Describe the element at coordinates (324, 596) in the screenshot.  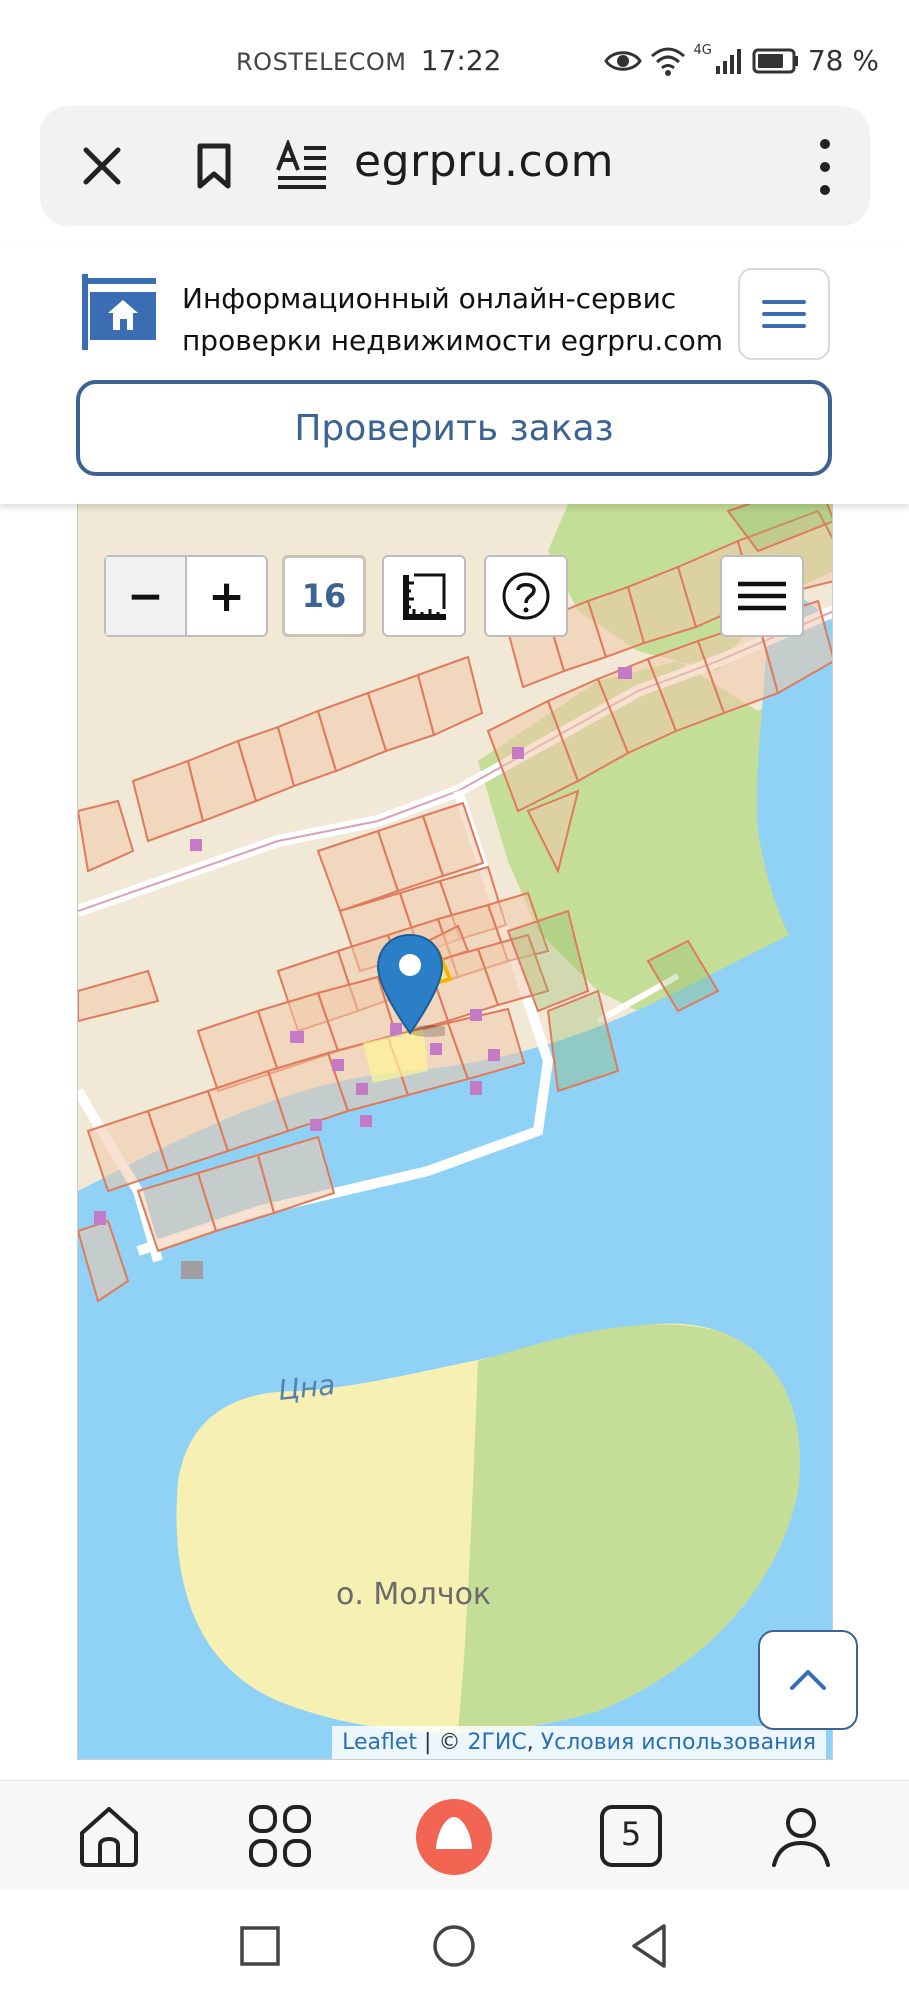
I see `zoom-level-indicator: 16` at that location.